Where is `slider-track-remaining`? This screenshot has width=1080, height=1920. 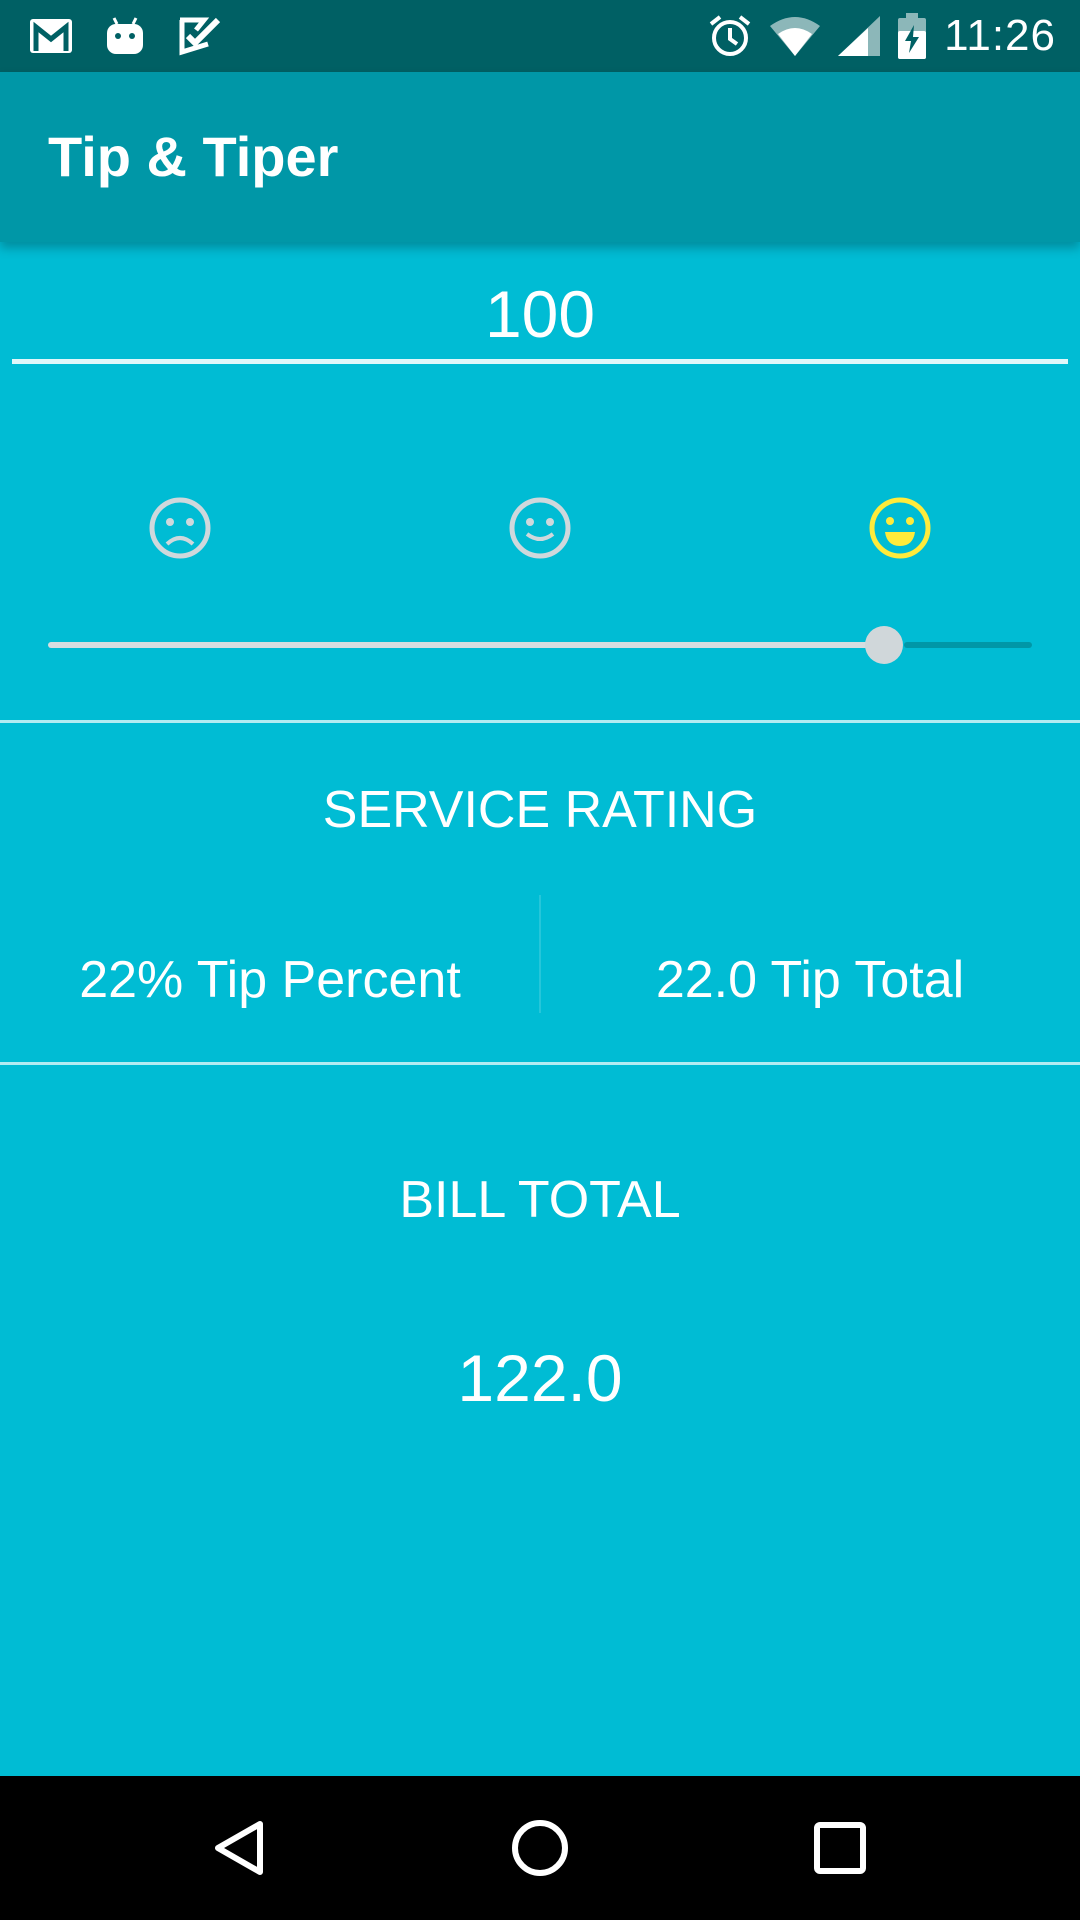
slider-track-remaining is located at coordinates (968, 645).